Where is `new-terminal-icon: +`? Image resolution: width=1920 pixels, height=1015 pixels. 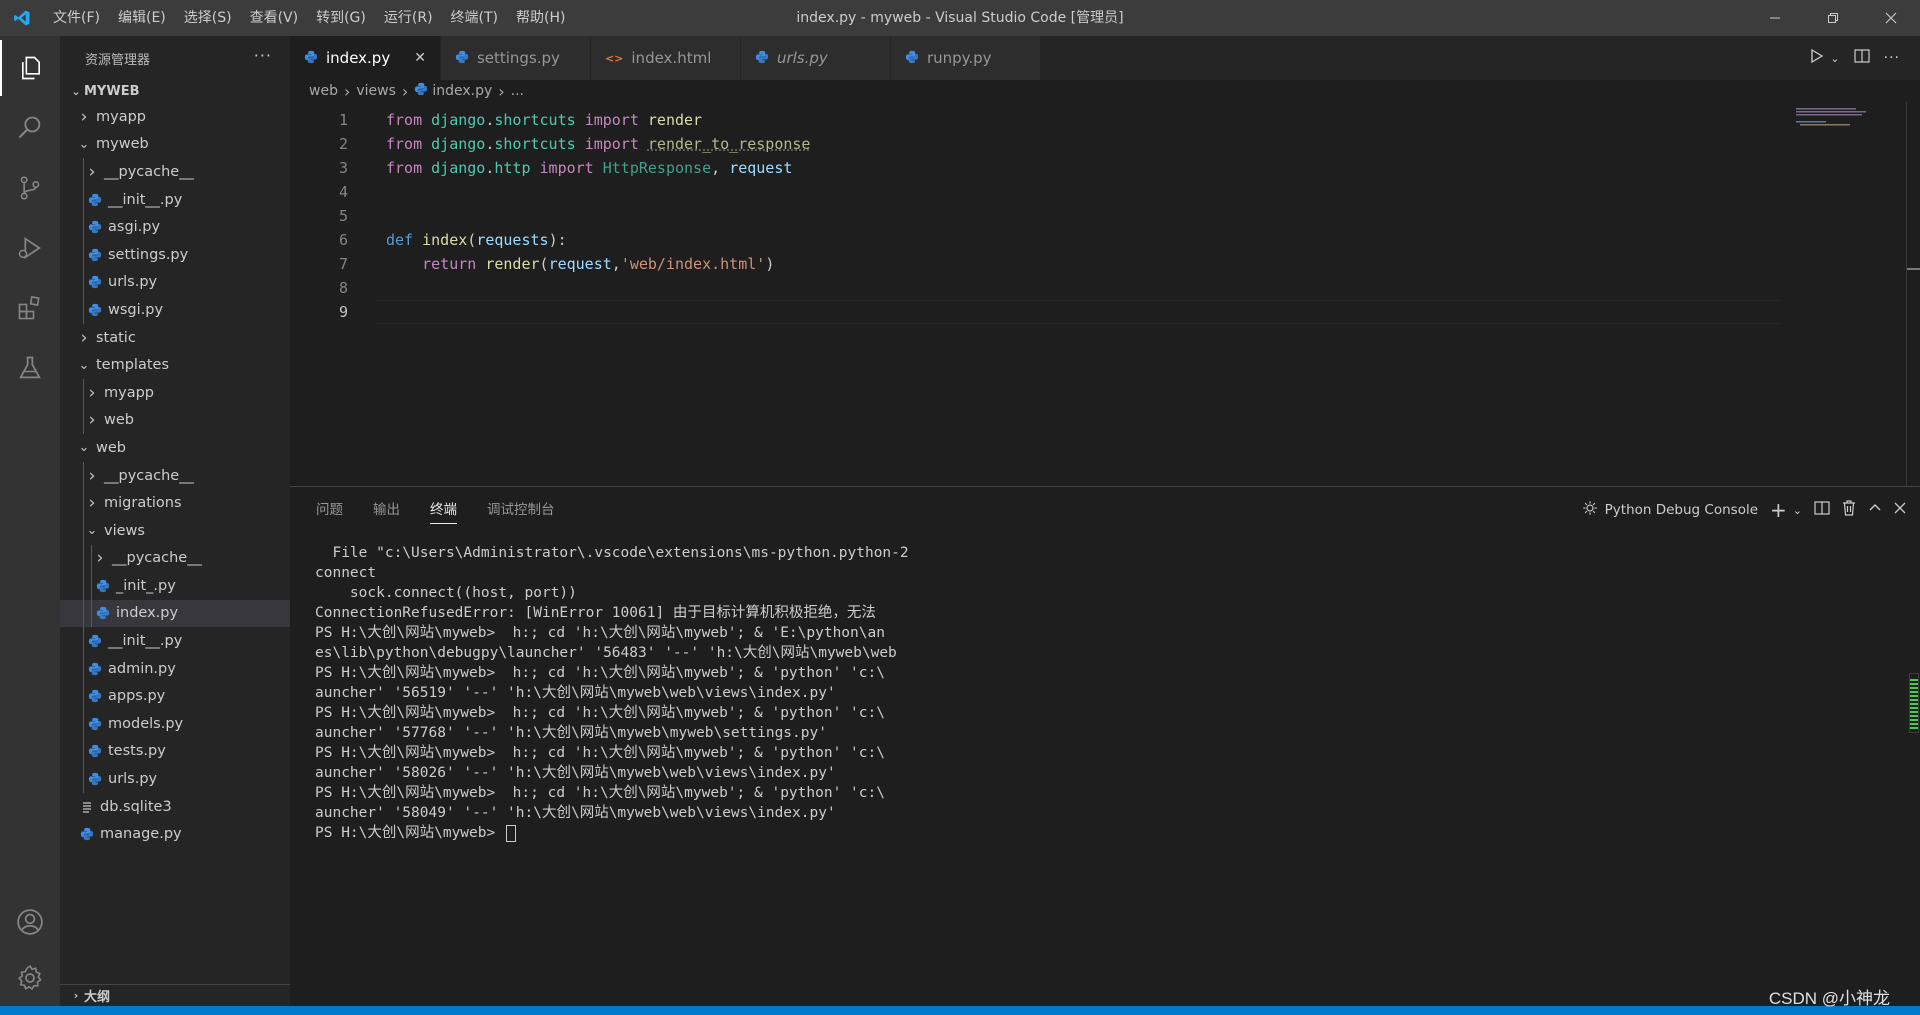 new-terminal-icon: + is located at coordinates (1778, 510).